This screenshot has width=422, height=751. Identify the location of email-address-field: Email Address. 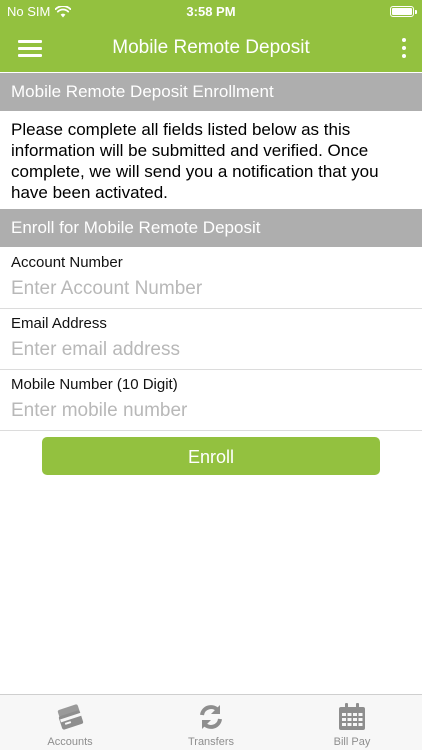
(211, 339).